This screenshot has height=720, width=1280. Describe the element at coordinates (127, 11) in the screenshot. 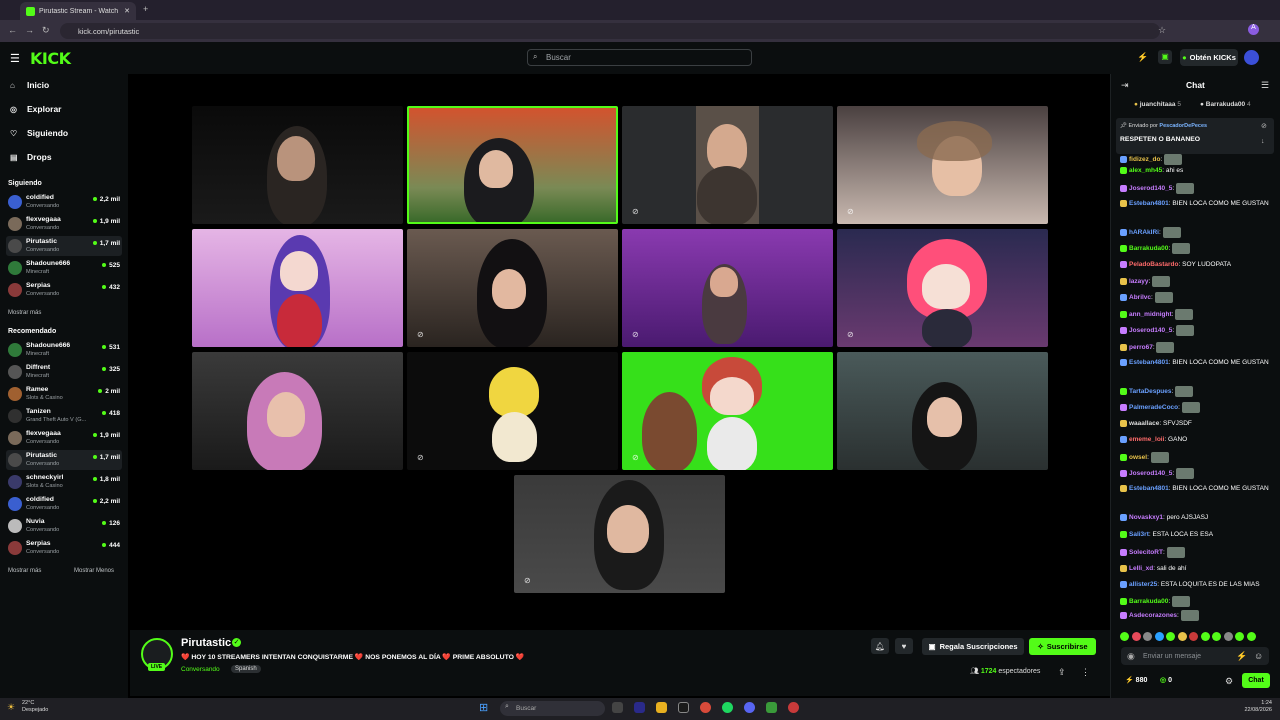

I see `tab-close-icon: ✕` at that location.